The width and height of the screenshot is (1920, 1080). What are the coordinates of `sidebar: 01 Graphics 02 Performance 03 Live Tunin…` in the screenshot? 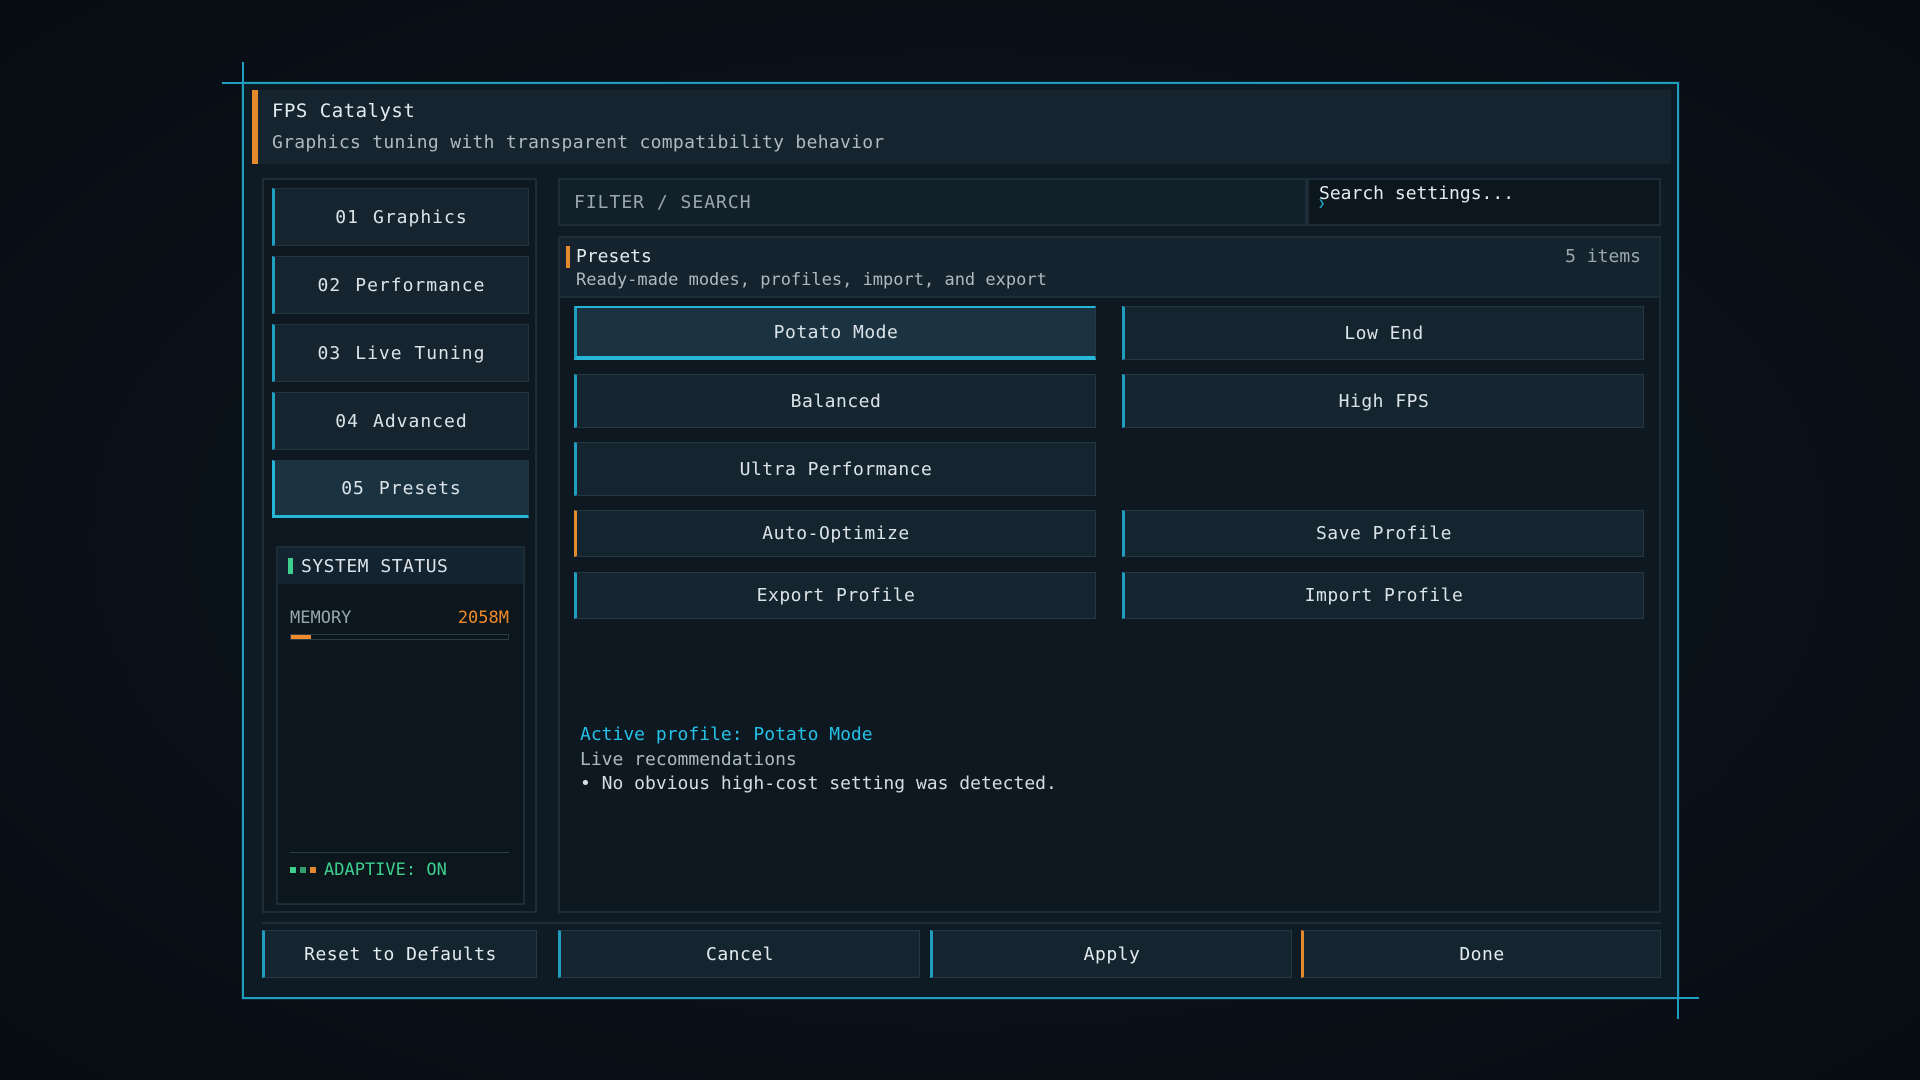 It's located at (399, 545).